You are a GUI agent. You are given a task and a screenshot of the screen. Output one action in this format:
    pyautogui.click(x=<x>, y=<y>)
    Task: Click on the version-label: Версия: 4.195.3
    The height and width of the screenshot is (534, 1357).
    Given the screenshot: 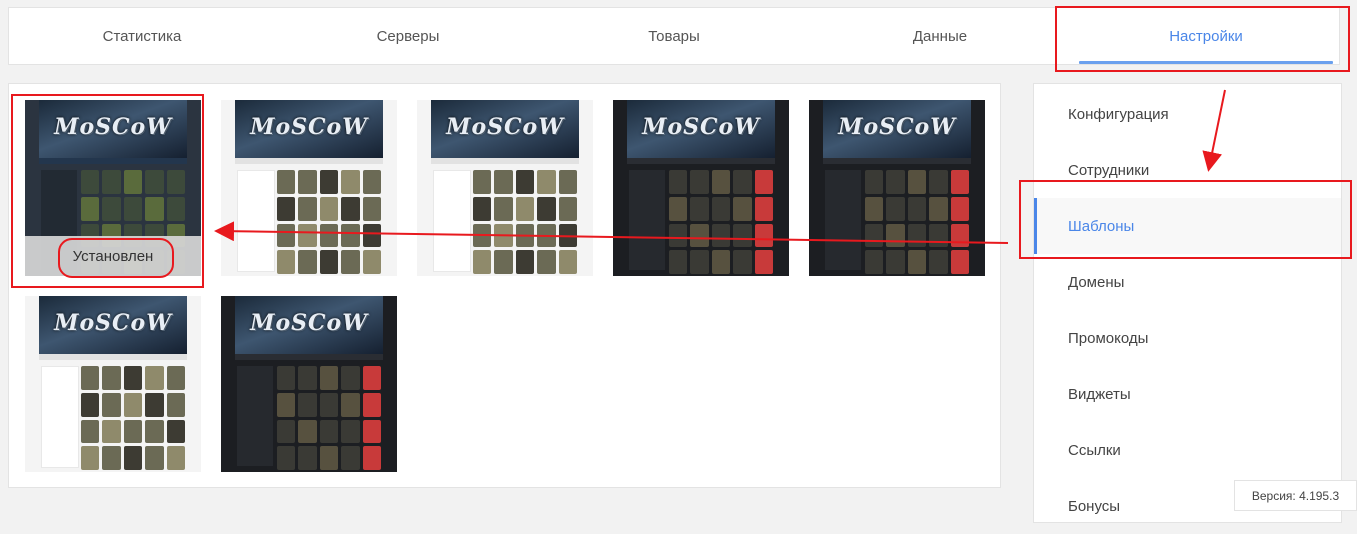 What is the action you would take?
    pyautogui.click(x=1295, y=495)
    